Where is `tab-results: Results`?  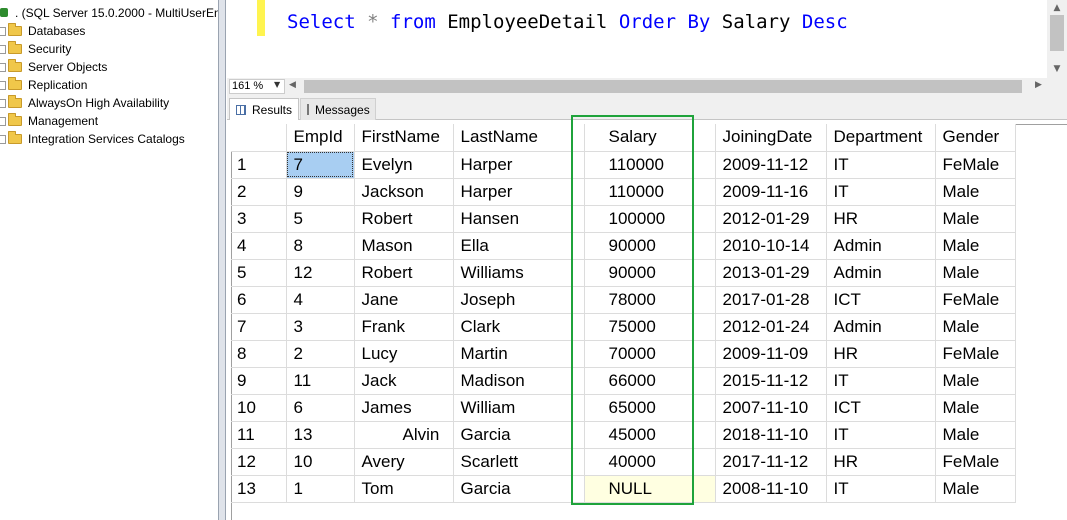 tab-results: Results is located at coordinates (264, 109).